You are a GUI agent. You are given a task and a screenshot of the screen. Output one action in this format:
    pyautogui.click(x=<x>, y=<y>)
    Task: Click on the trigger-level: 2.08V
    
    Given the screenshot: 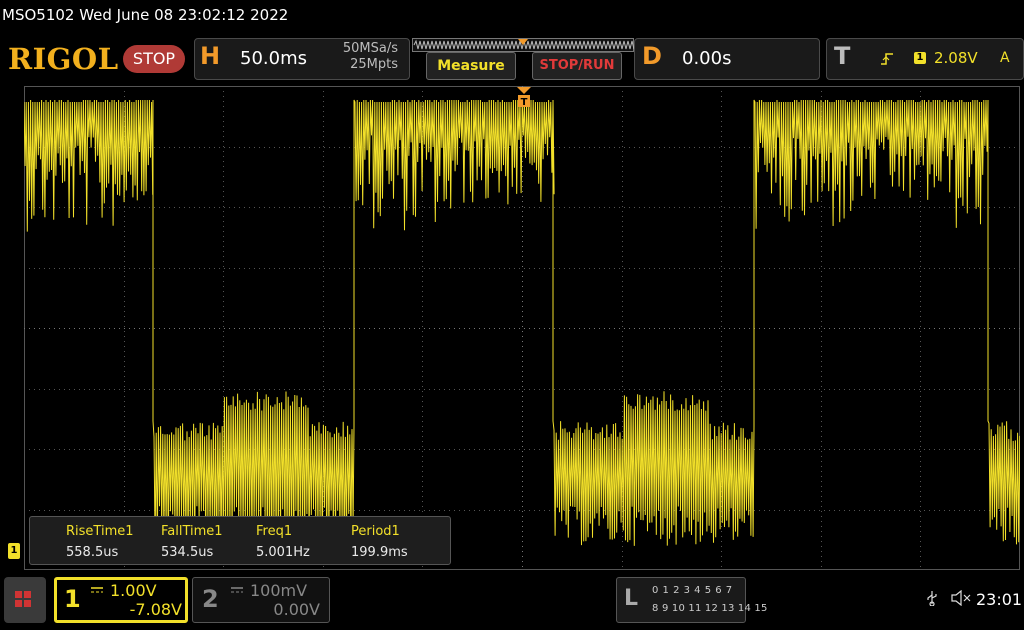 What is the action you would take?
    pyautogui.click(x=956, y=58)
    